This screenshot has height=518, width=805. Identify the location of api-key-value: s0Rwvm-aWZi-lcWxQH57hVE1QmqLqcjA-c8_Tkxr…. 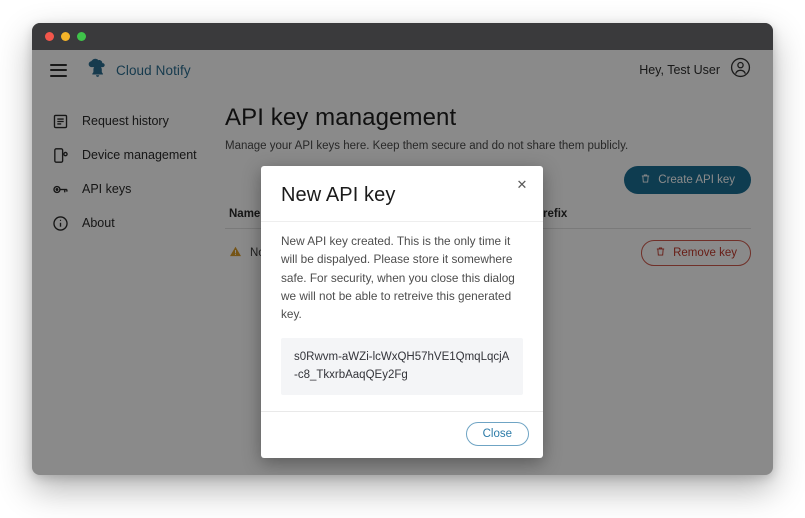
(402, 366).